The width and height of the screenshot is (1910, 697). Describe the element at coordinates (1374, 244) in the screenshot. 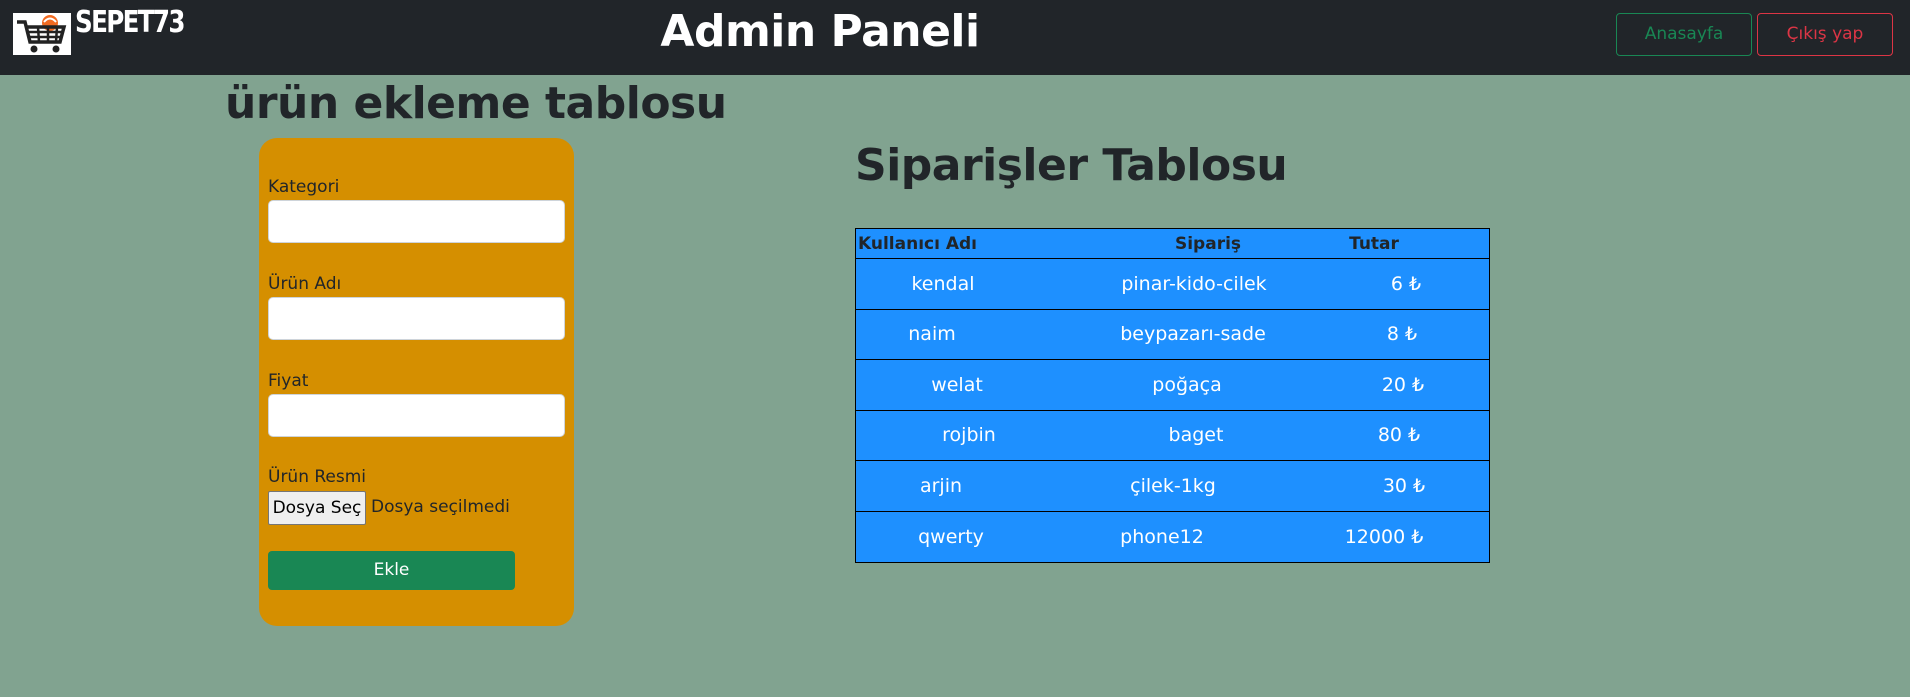

I see `column-header-amount: Tutar` at that location.